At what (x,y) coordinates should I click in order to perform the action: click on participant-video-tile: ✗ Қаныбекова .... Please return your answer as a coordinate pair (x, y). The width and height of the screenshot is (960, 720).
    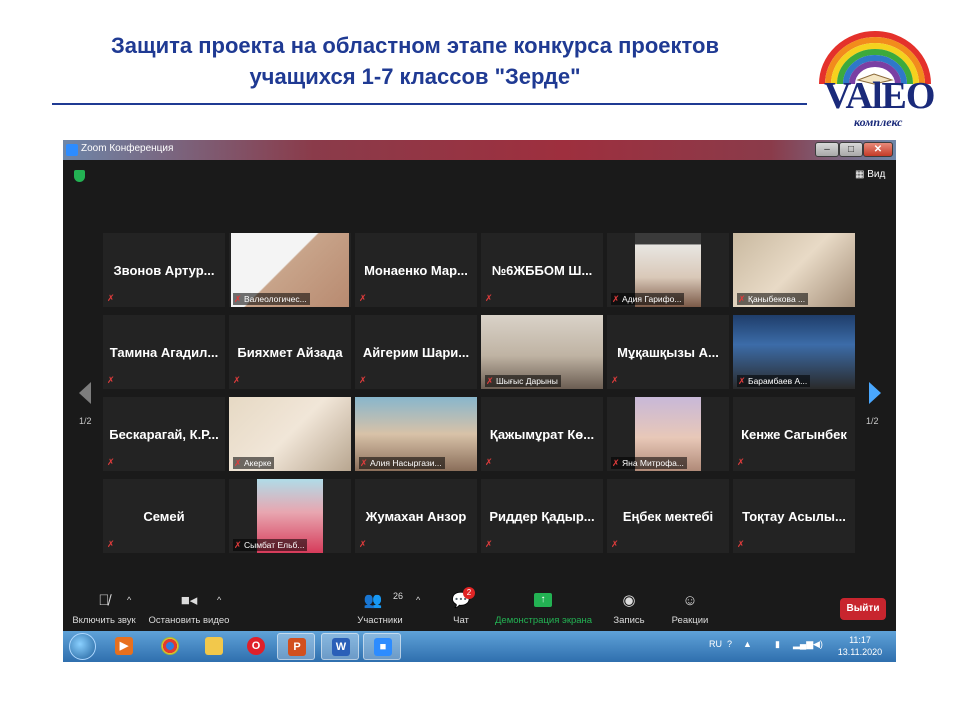
    Looking at the image, I should click on (794, 270).